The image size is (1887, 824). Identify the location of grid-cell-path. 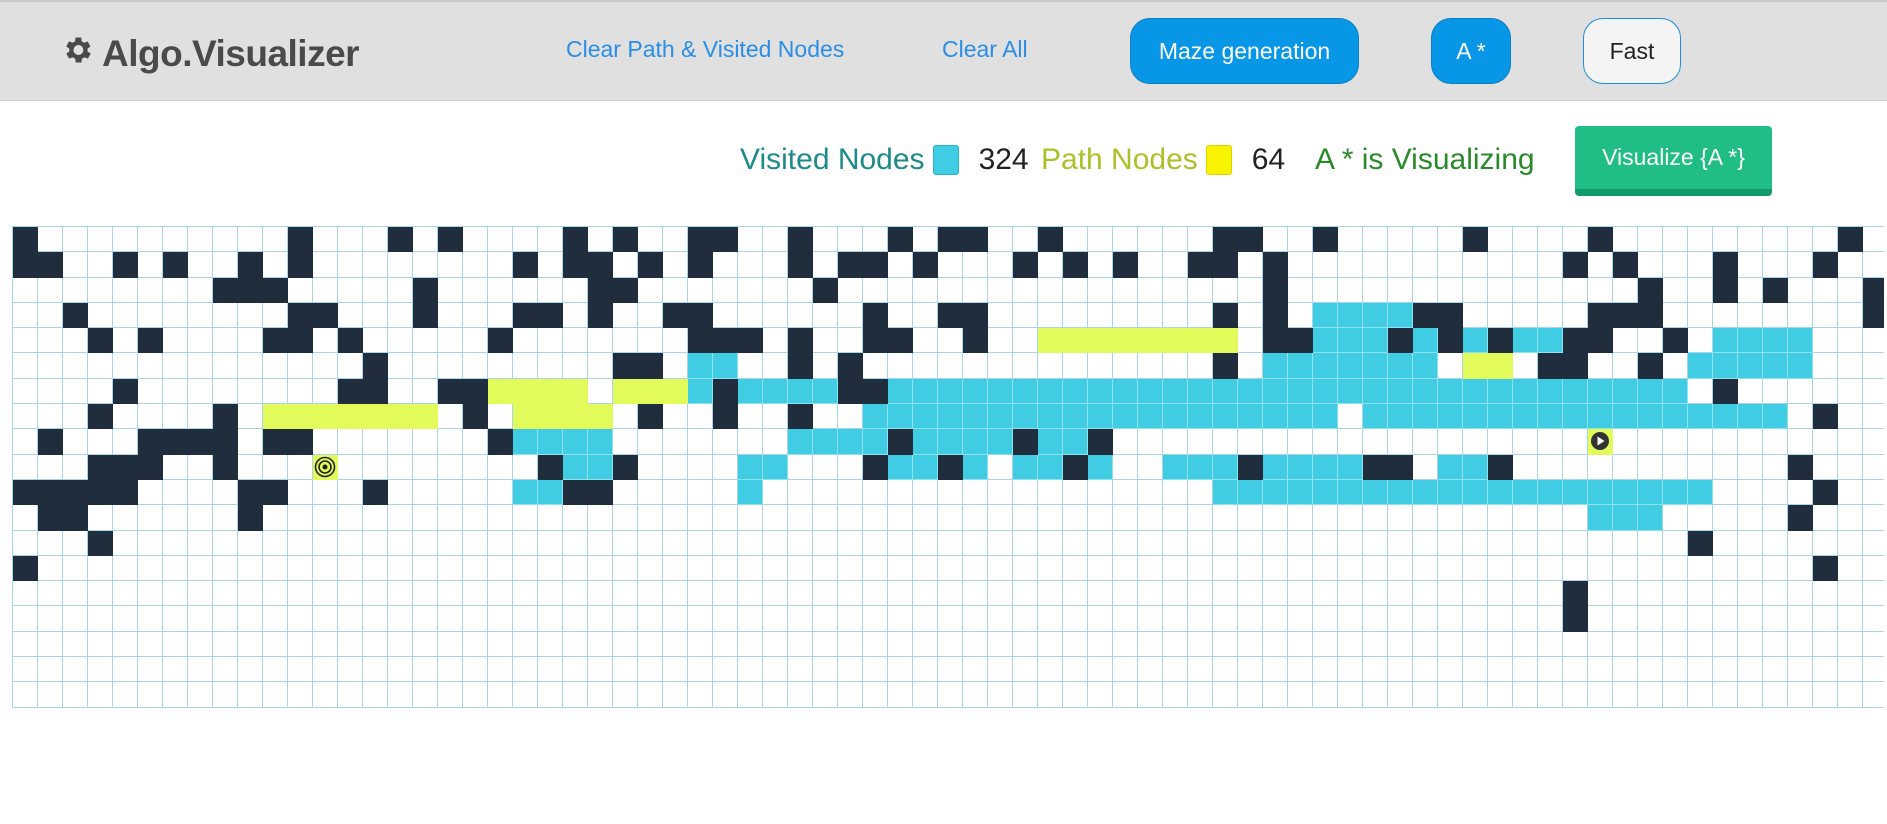
(525, 391).